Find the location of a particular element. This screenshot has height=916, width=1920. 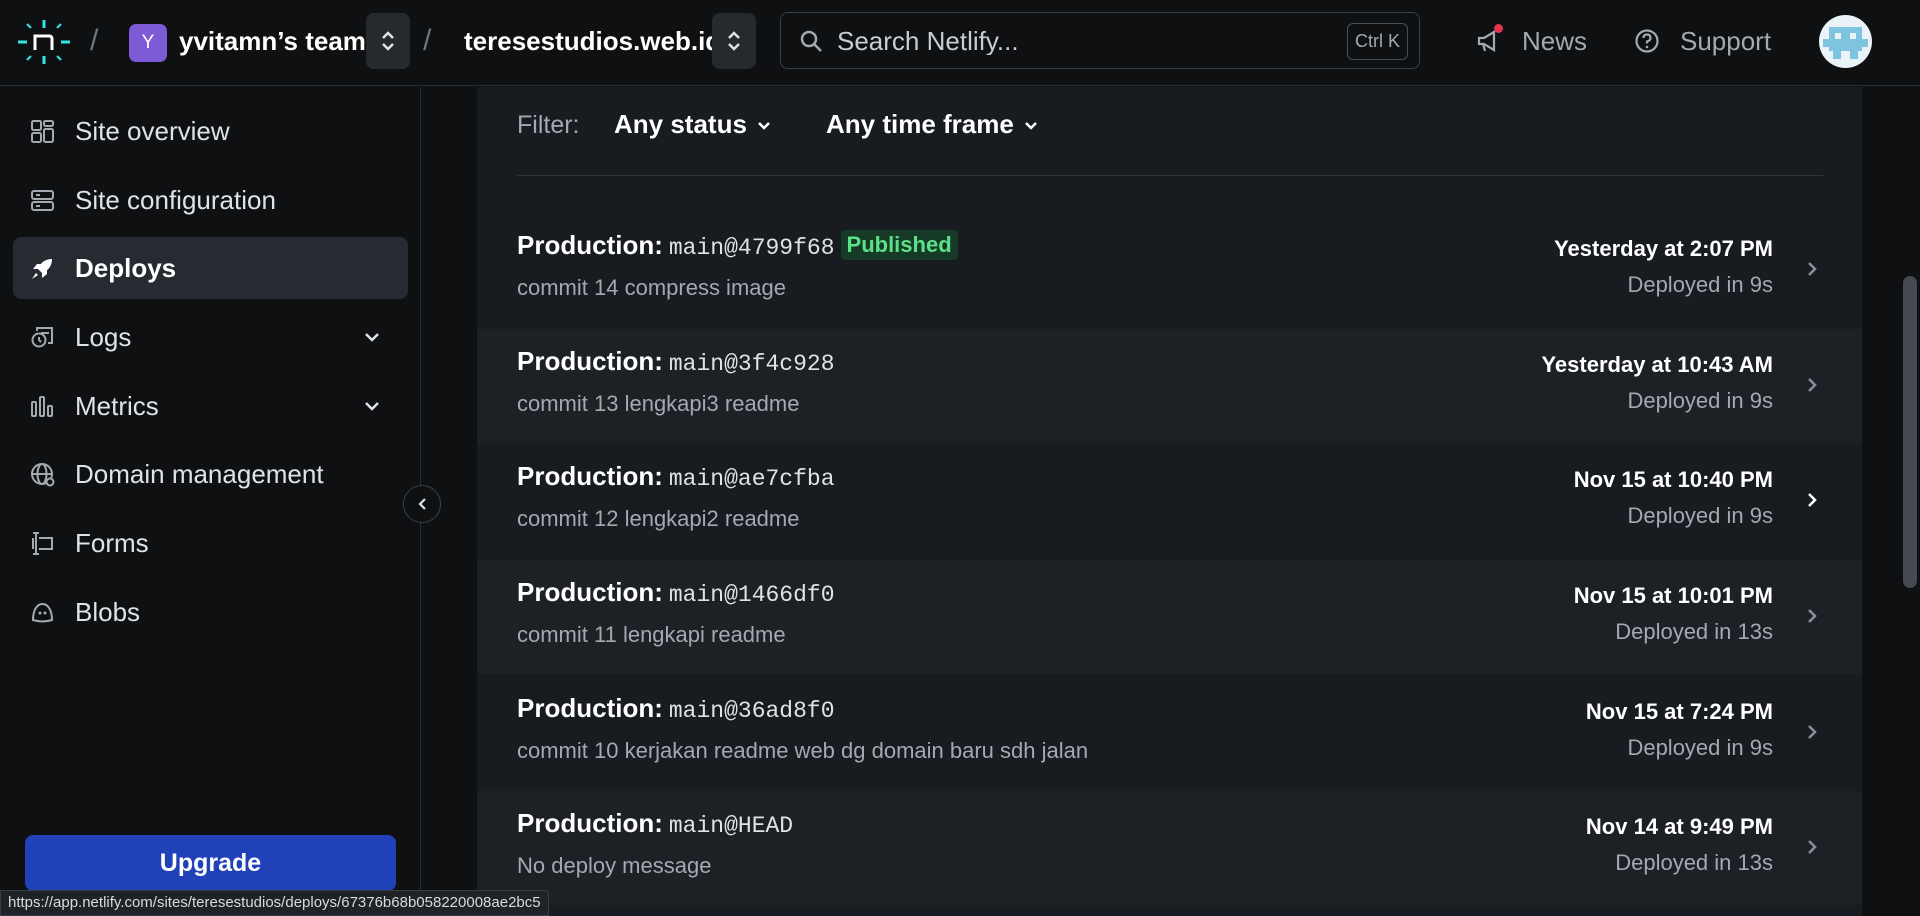

deploy-ref: main@HEAD is located at coordinates (731, 826).